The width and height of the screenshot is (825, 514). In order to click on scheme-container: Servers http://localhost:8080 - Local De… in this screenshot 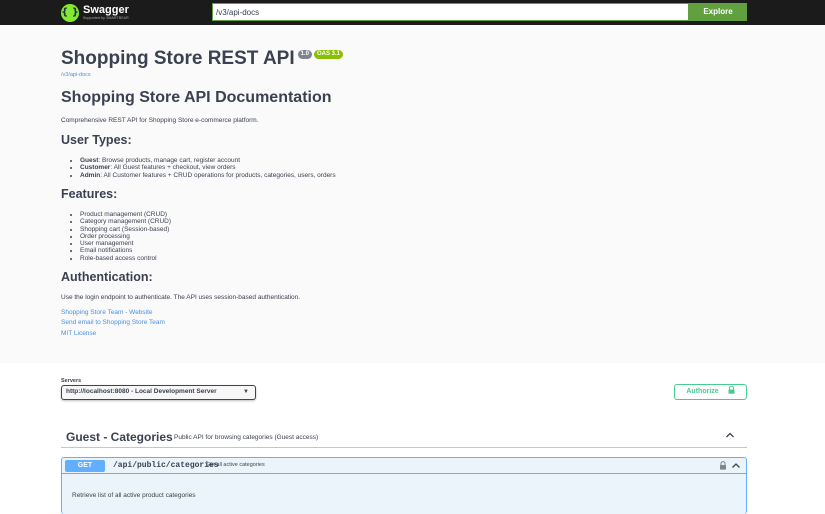, I will do `click(412, 389)`.